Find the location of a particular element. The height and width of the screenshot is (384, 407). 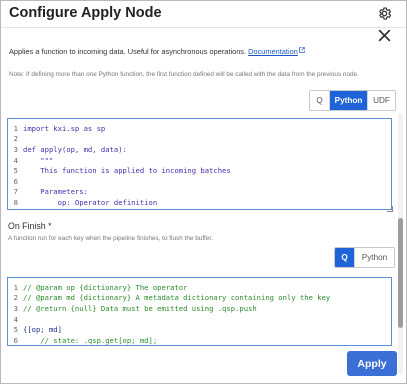

on-finish-language-toggle: Q Python is located at coordinates (364, 257).